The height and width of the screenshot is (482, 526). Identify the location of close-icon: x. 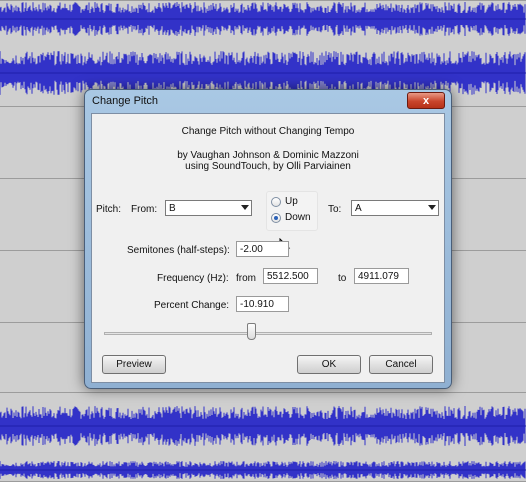
(426, 100).